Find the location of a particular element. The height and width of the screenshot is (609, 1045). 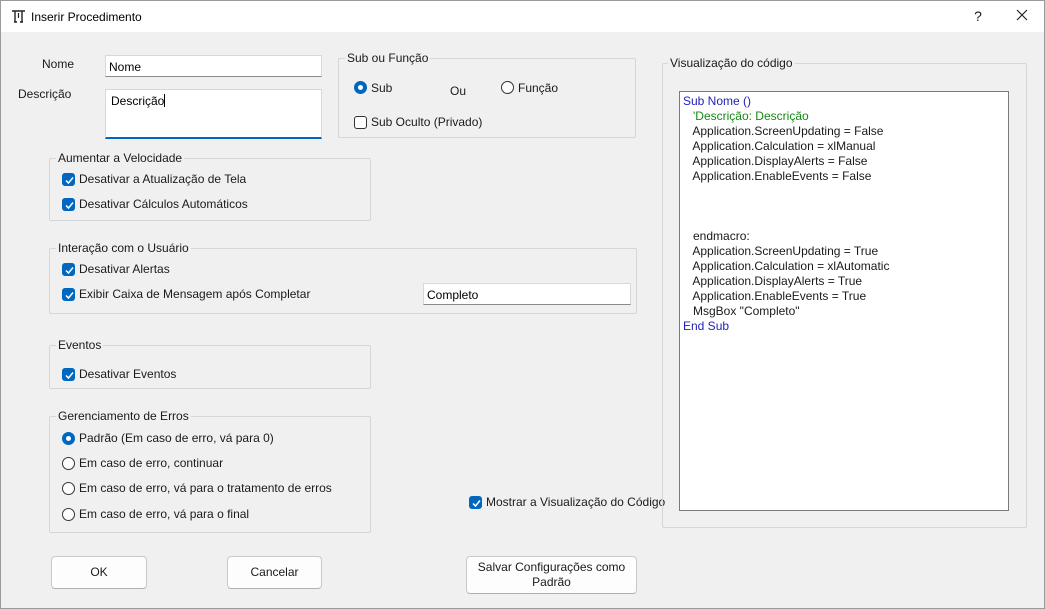

text-caret is located at coordinates (165, 100).